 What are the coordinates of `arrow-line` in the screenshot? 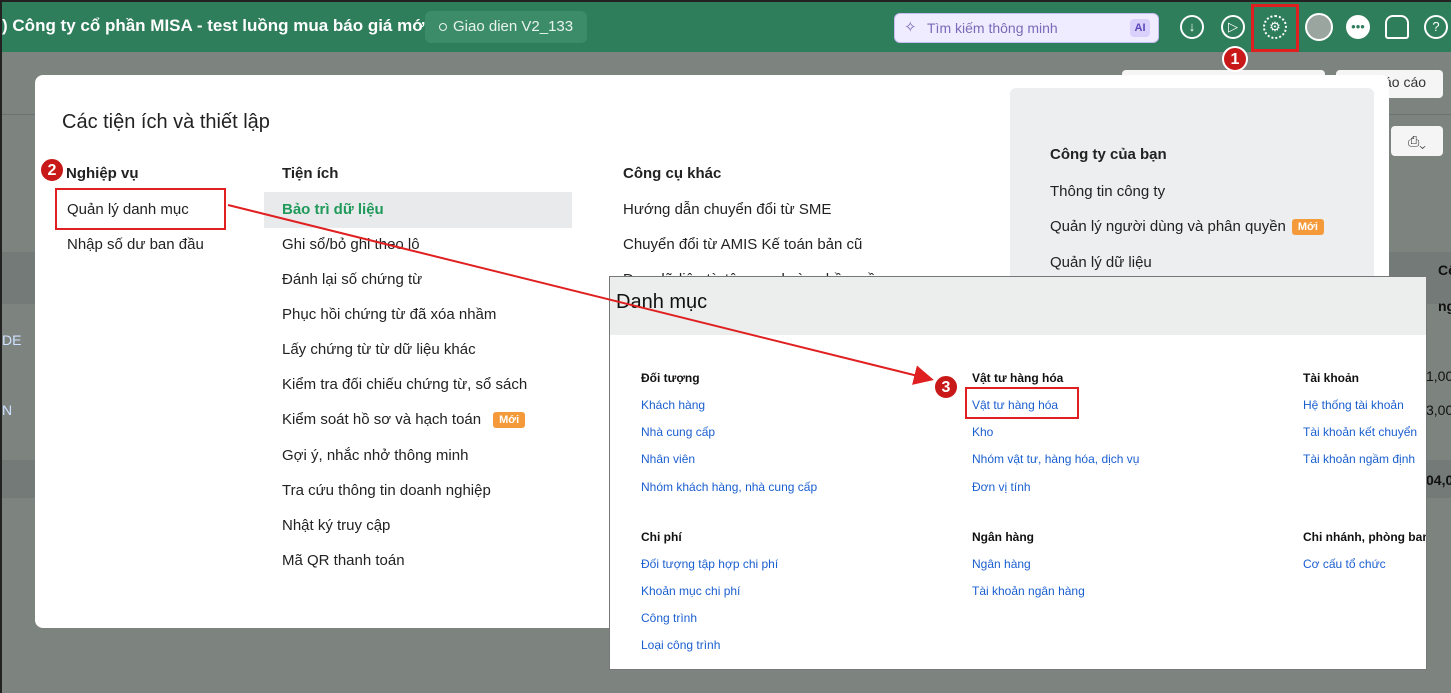 It's located at (580, 294).